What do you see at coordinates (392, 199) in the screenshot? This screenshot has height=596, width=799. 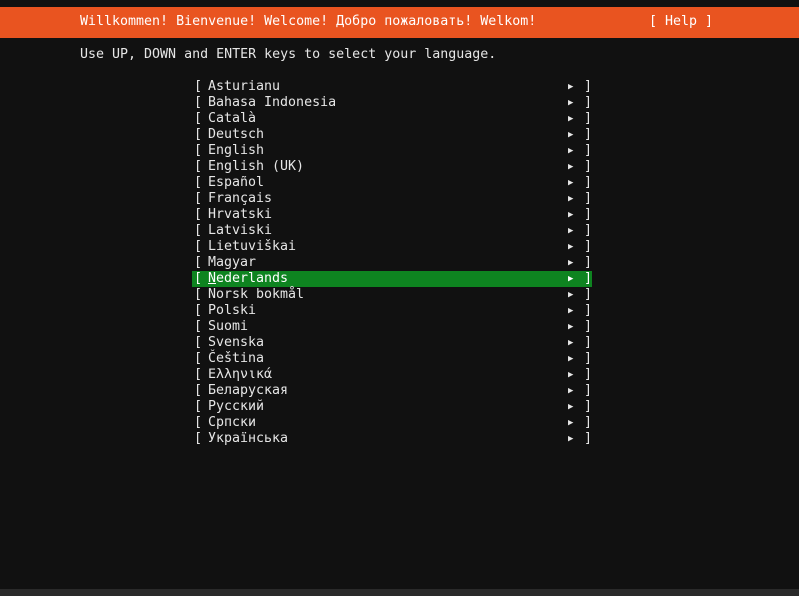 I see `language-item: [Français ▶]` at bounding box center [392, 199].